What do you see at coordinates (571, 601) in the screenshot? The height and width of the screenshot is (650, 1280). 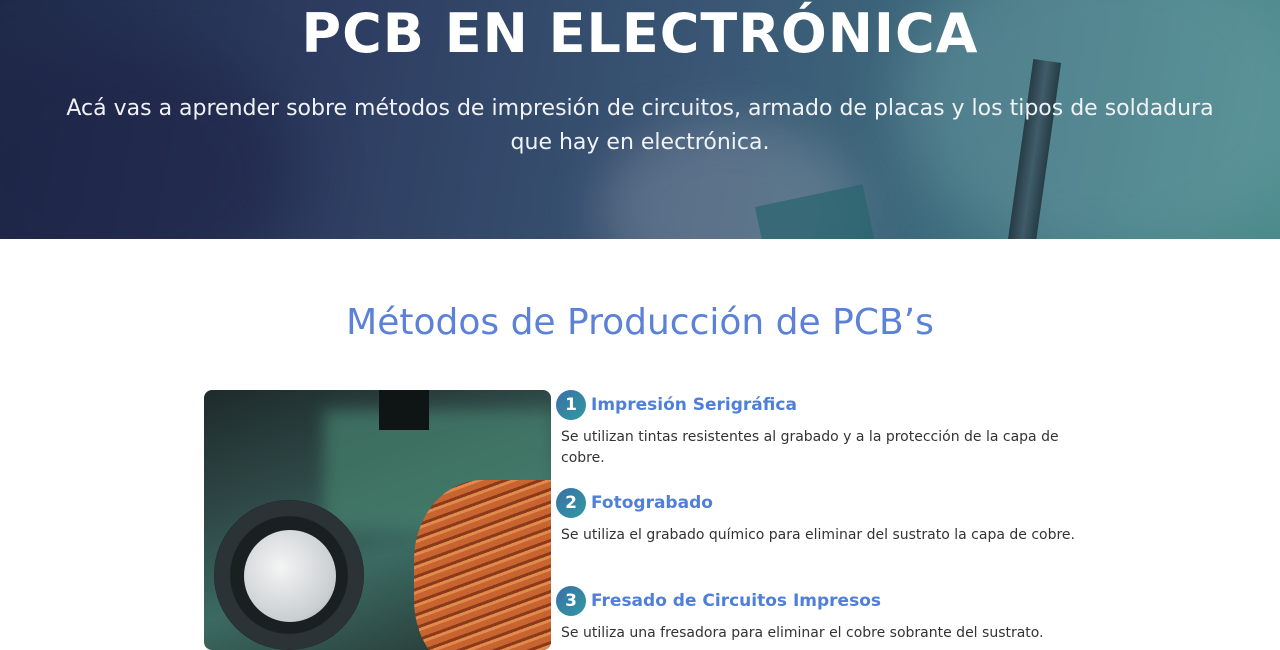 I see `method-number-badge: 3` at bounding box center [571, 601].